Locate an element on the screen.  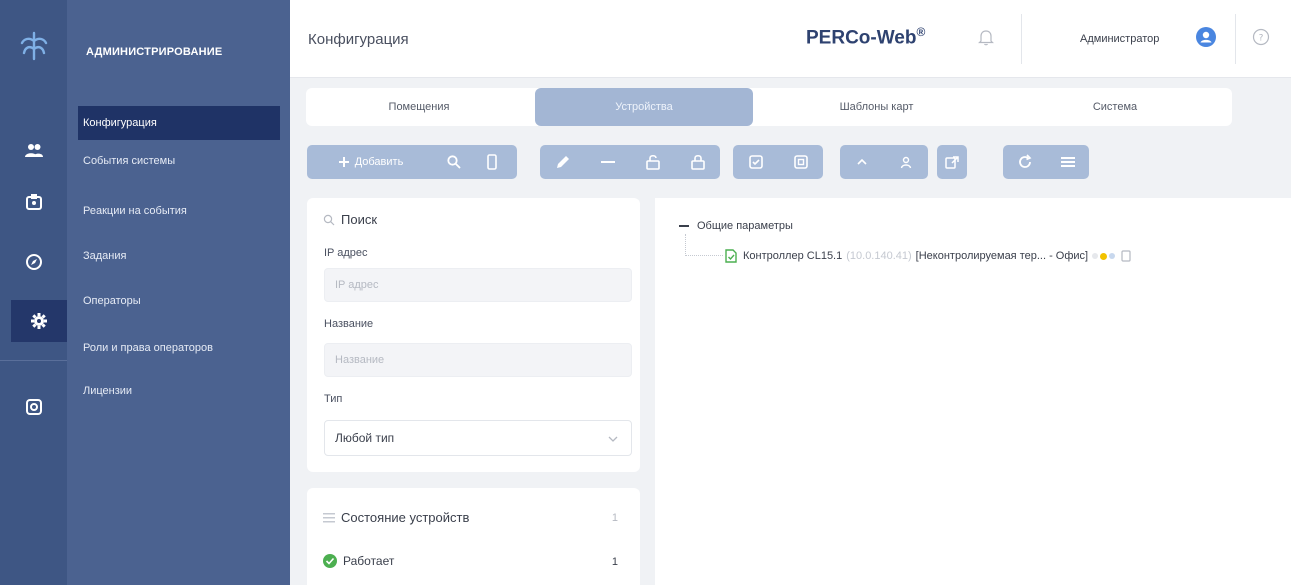
camera-icon is located at coordinates (33, 407).